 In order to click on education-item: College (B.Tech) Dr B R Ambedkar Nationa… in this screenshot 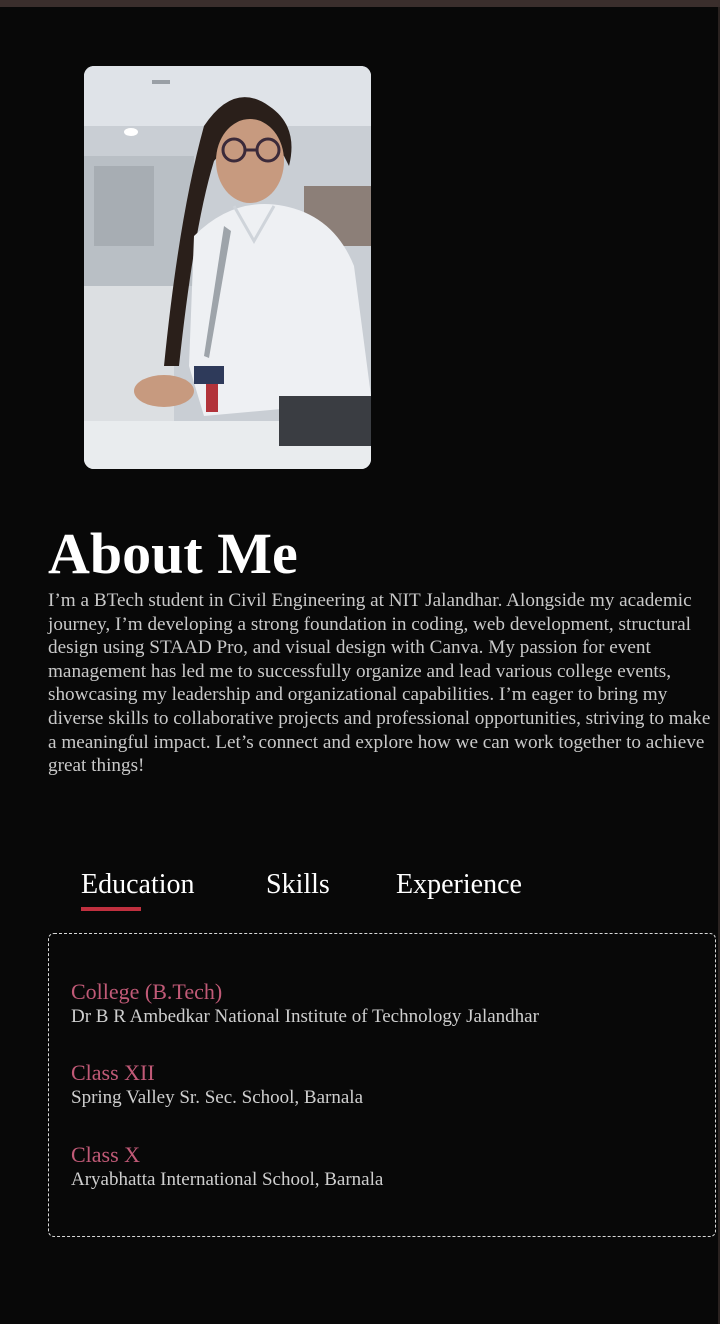, I will do `click(305, 1004)`.